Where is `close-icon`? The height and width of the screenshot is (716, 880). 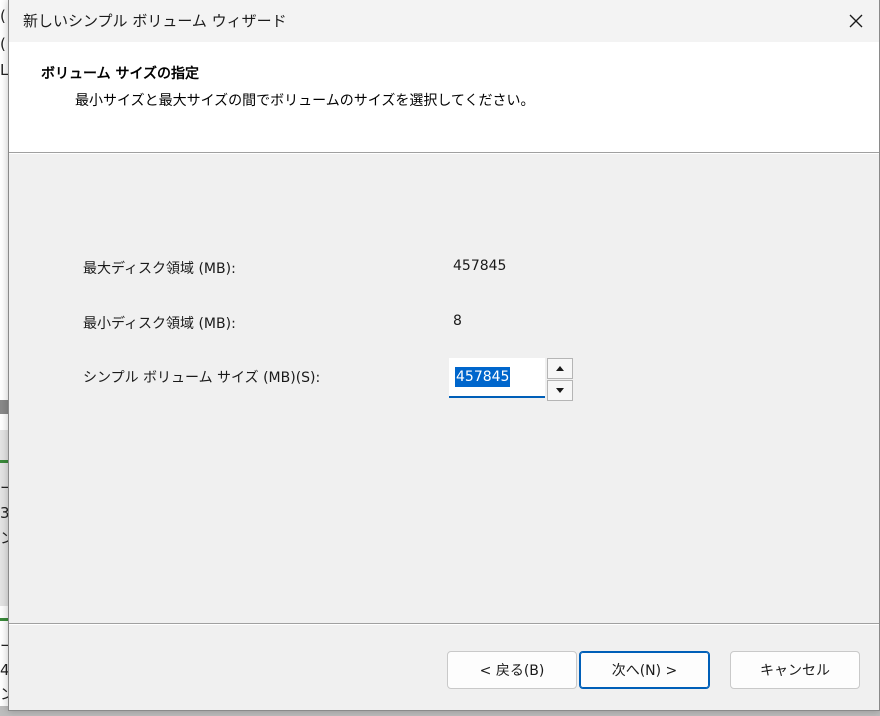 close-icon is located at coordinates (856, 21).